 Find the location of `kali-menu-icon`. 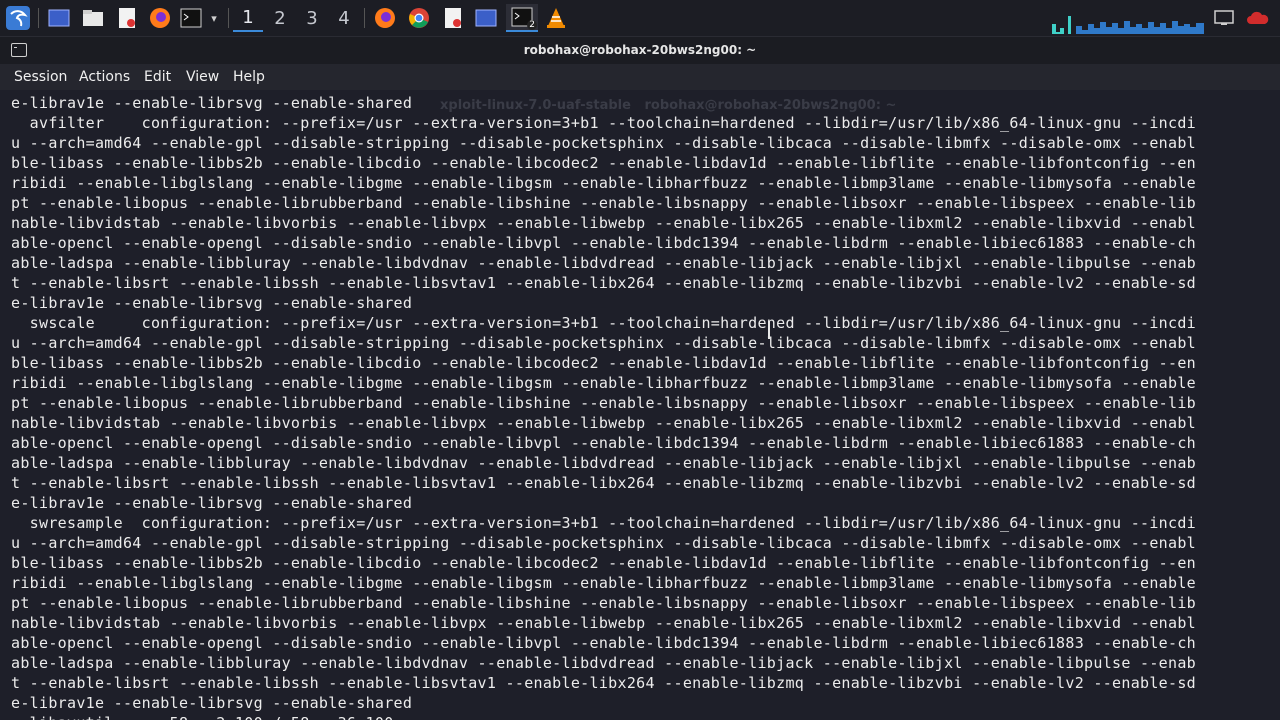

kali-menu-icon is located at coordinates (18, 18).